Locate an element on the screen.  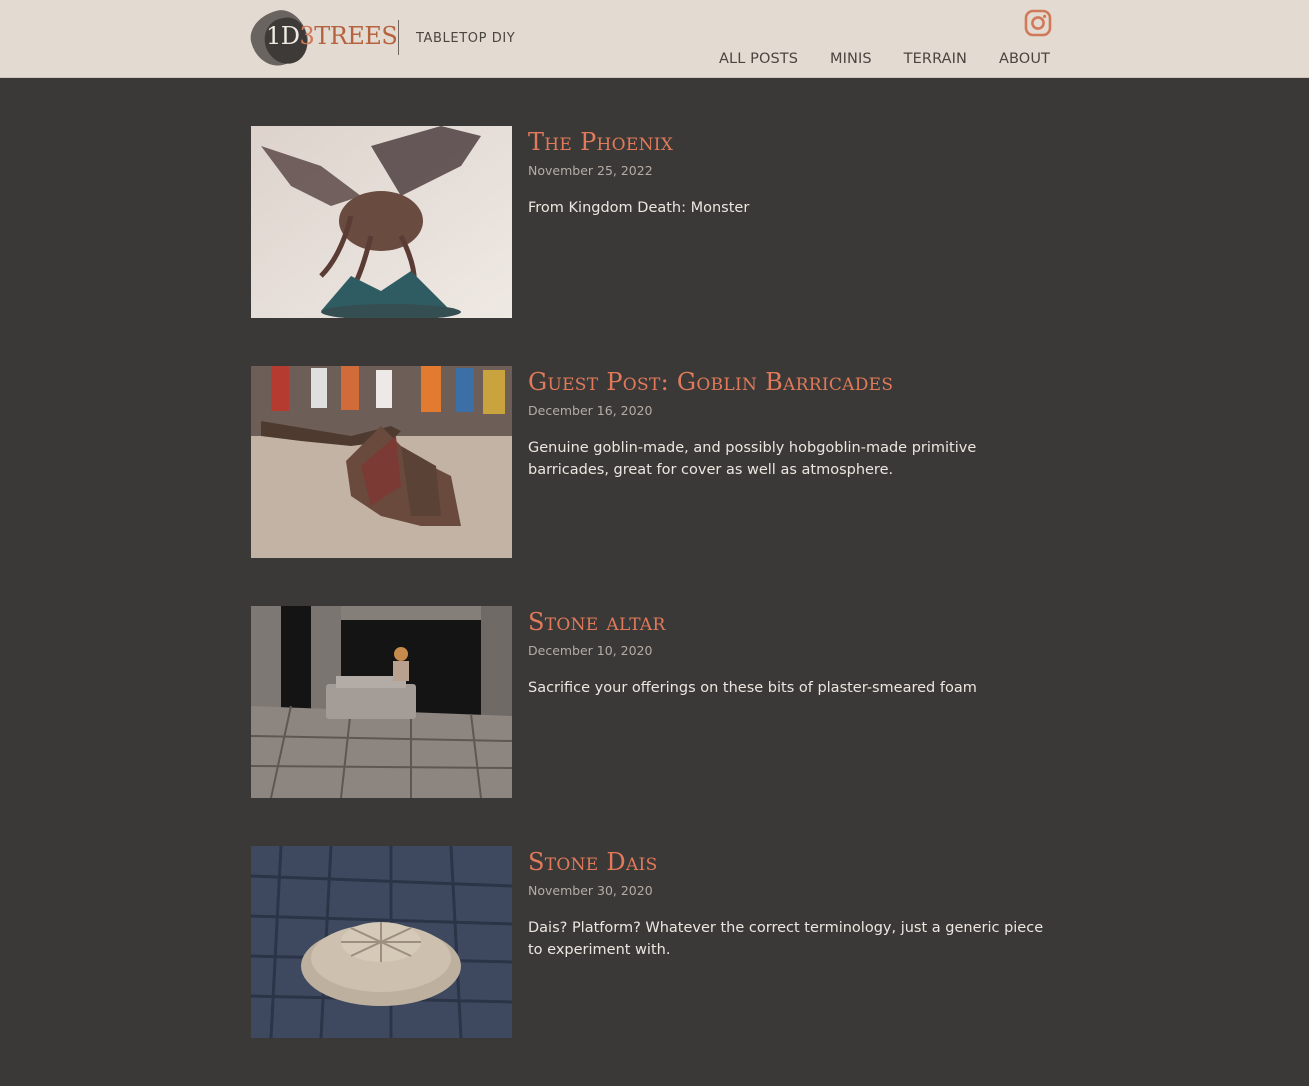
main-nav: ALL POSTS MINIS TERRAIN ABOUT is located at coordinates (868, 59).